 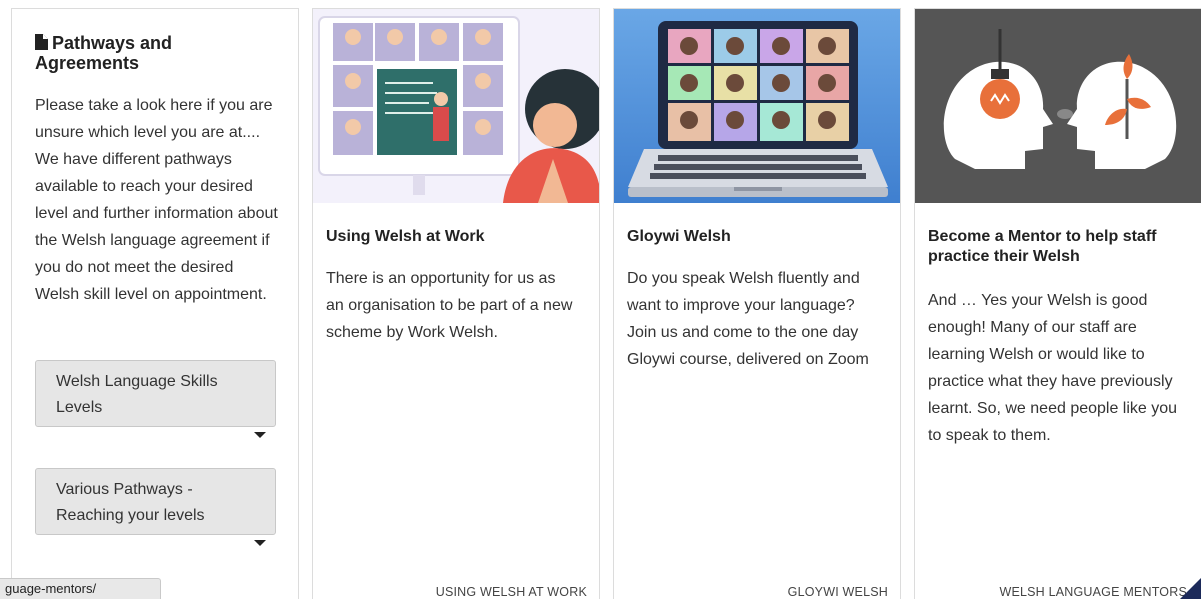 I want to click on accordion-label: Various Pathways - Reaching your levels, so click(x=130, y=502).